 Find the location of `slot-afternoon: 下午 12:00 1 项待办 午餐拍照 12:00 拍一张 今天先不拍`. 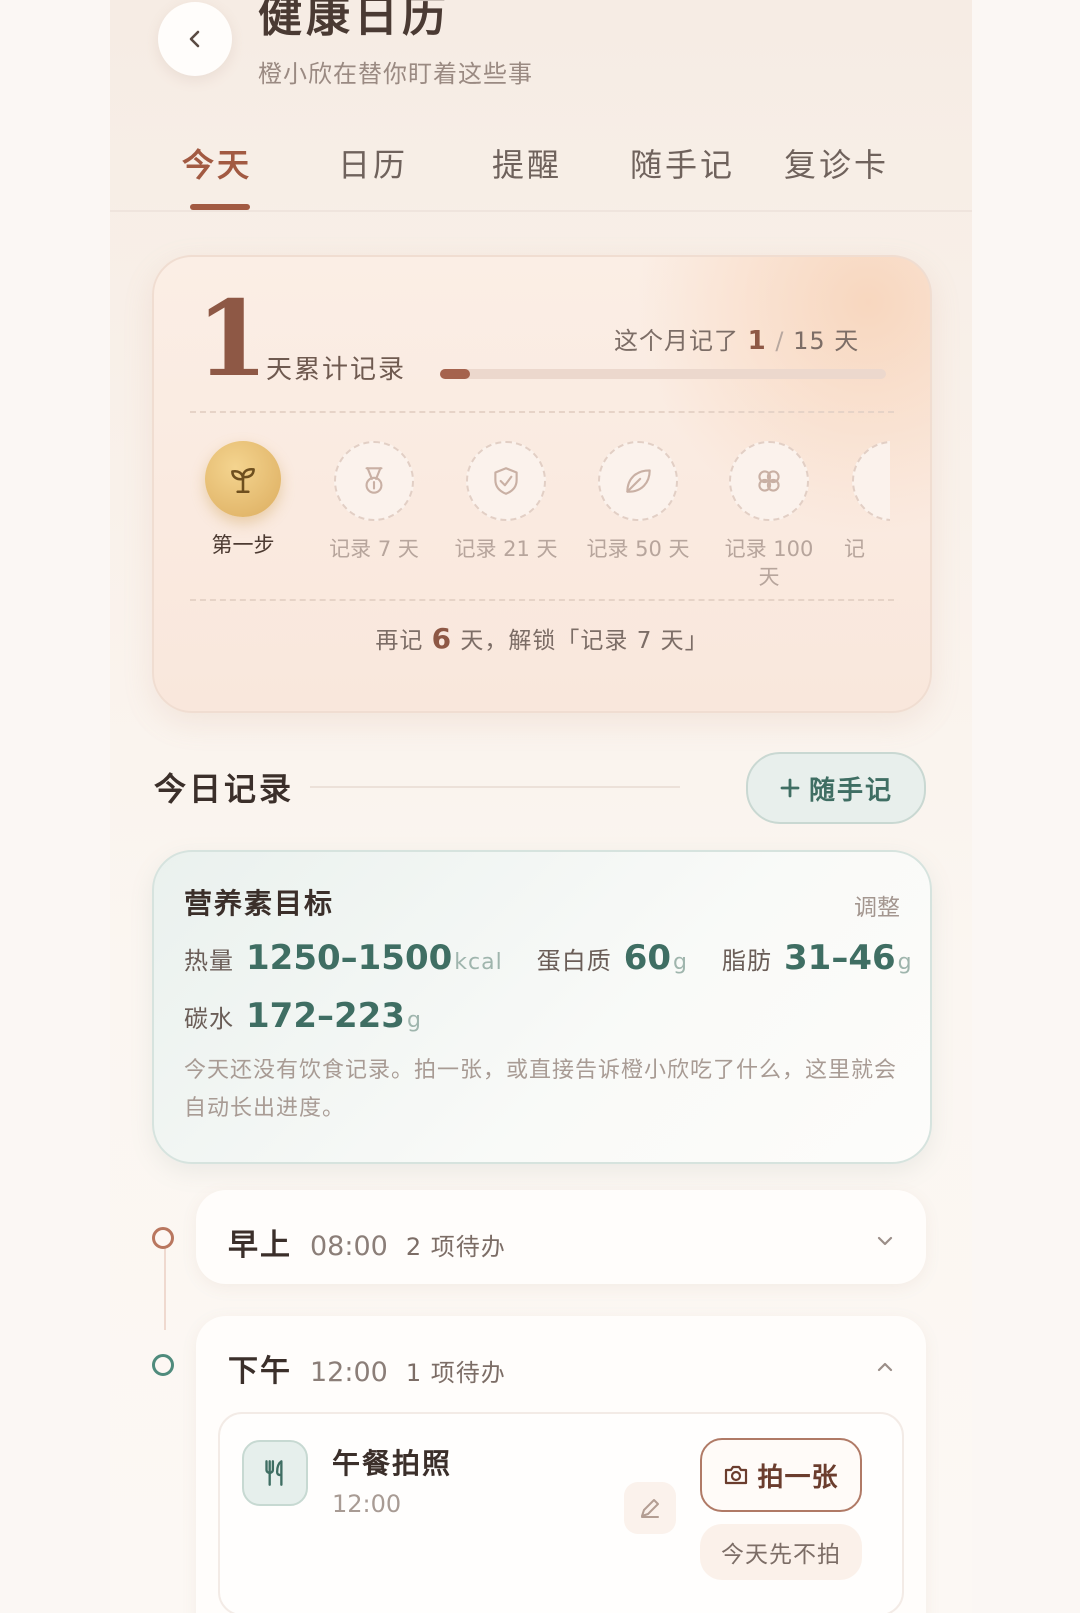

slot-afternoon: 下午 12:00 1 项待办 午餐拍照 12:00 拍一张 今天先不拍 is located at coordinates (561, 1464).